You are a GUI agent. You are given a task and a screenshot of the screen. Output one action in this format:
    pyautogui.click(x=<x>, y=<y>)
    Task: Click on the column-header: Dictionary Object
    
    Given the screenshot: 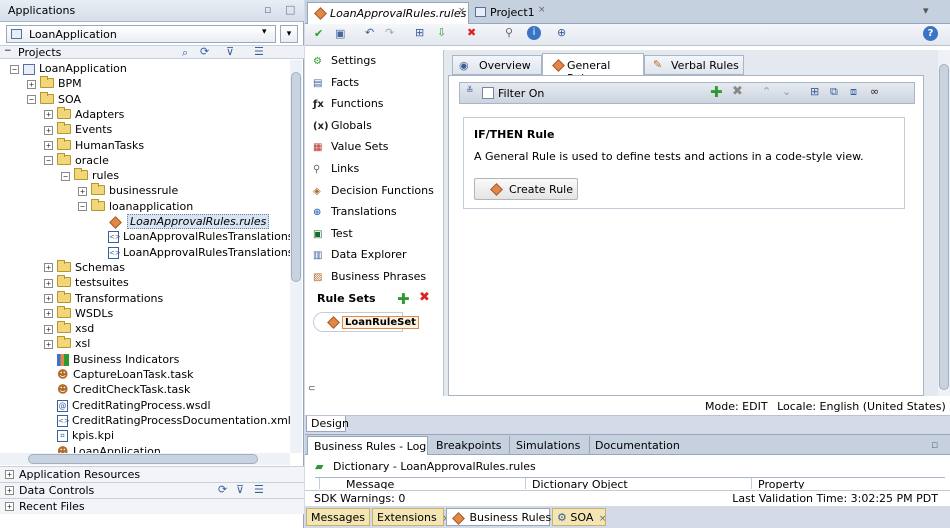 What is the action you would take?
    pyautogui.click(x=638, y=483)
    